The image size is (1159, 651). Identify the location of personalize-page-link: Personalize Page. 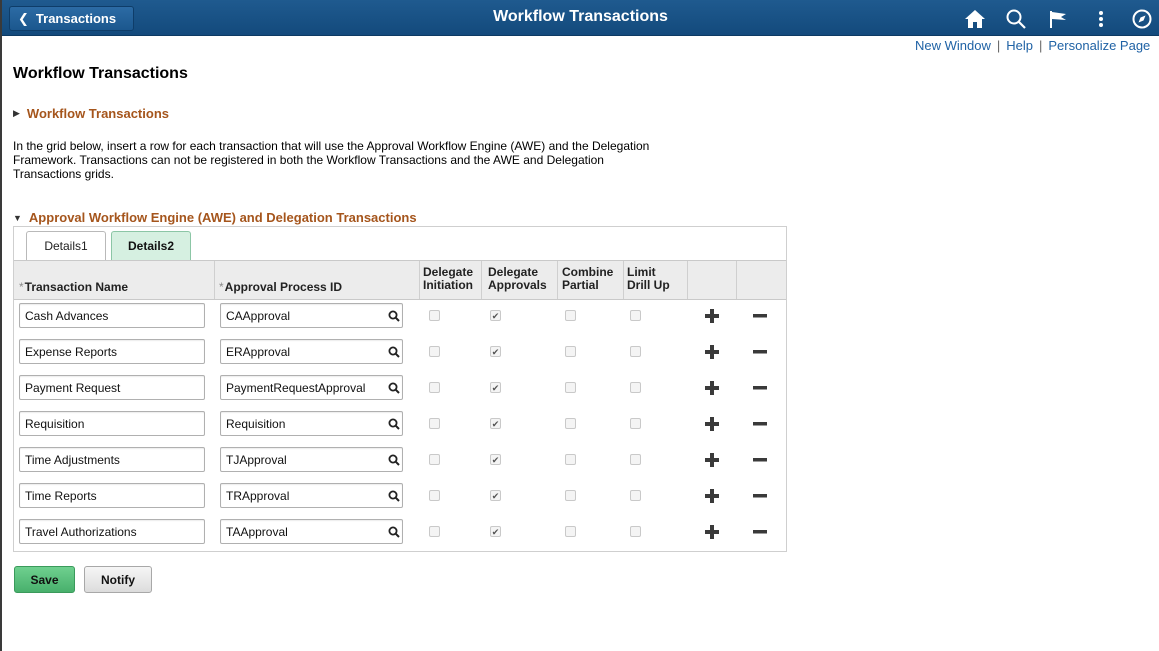
(1099, 45).